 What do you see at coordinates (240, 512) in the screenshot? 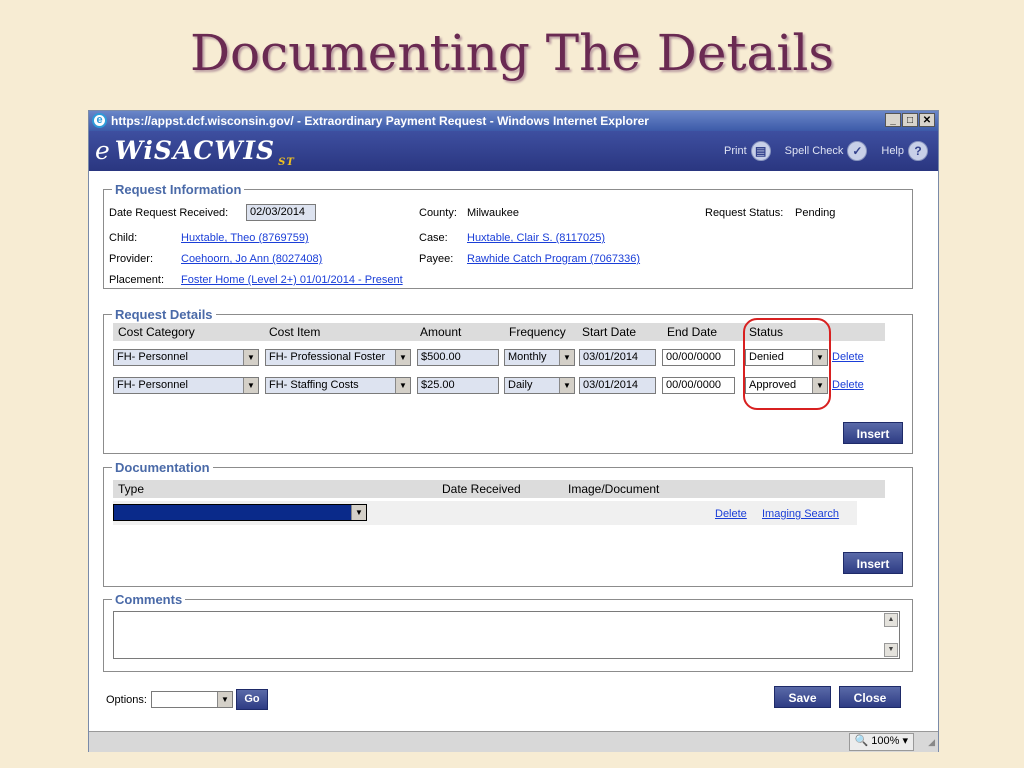
I see `document-type-select: ▼` at bounding box center [240, 512].